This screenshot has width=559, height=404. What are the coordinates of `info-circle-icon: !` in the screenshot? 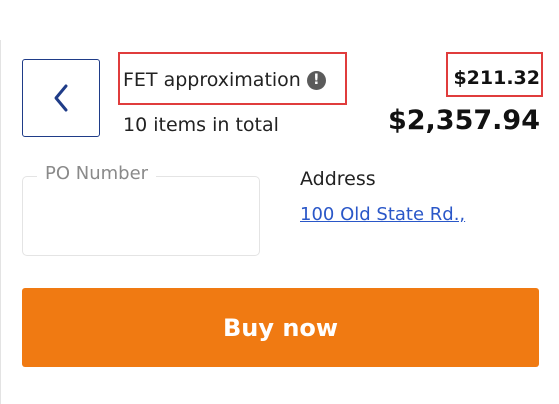 It's located at (316, 80).